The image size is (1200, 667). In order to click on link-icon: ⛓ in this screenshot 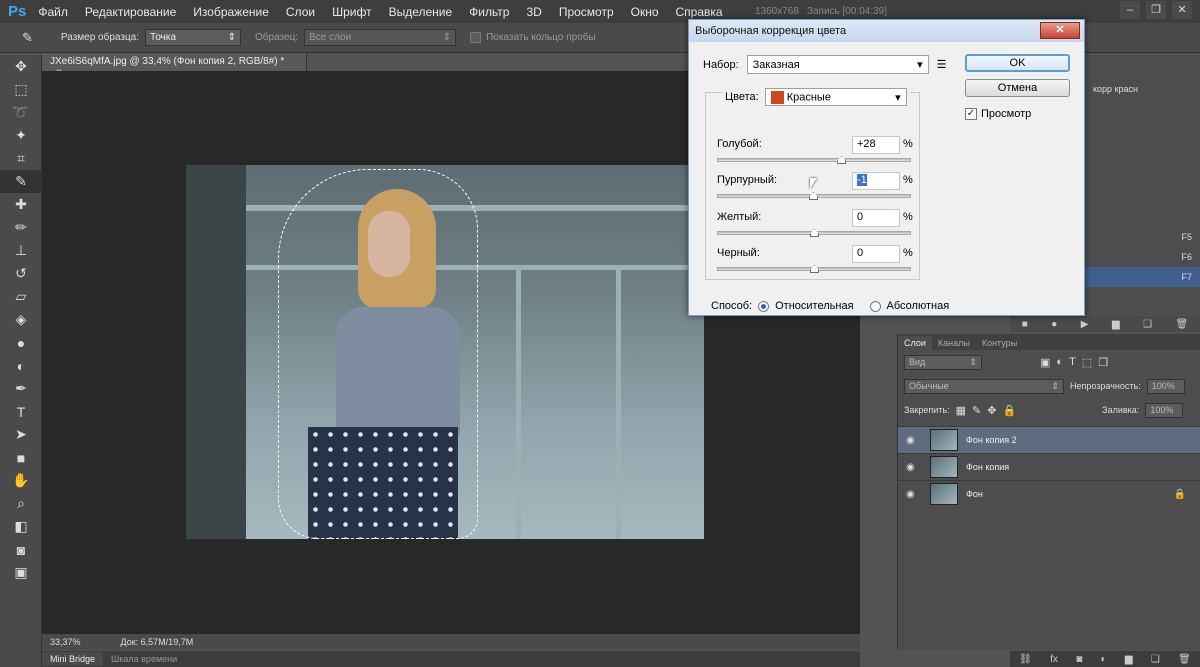, I will do `click(1025, 659)`.